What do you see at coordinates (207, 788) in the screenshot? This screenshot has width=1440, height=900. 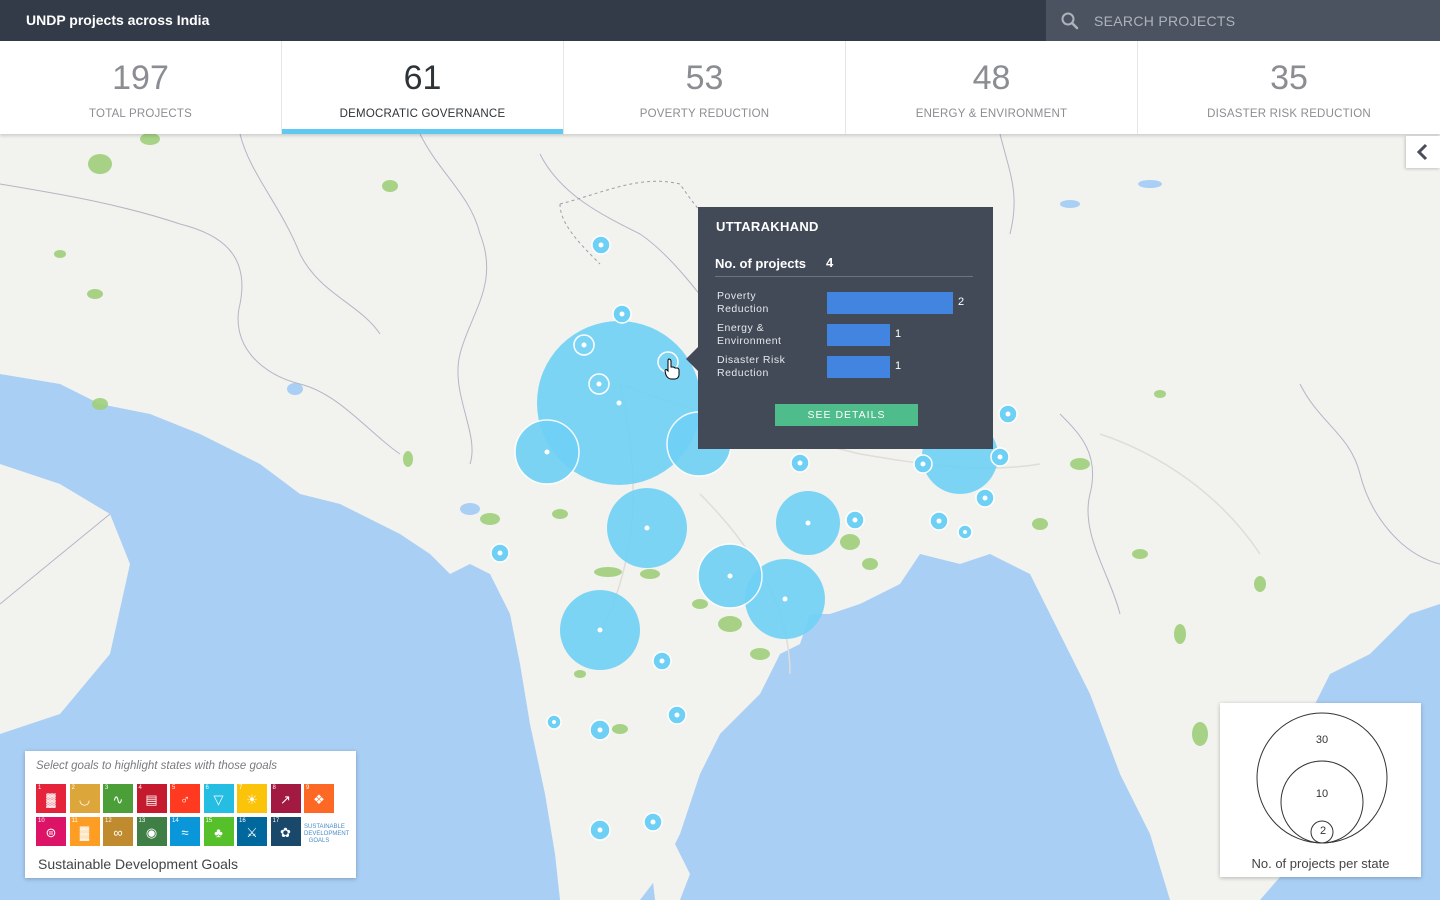 I see `sdg-goal-number: 6` at bounding box center [207, 788].